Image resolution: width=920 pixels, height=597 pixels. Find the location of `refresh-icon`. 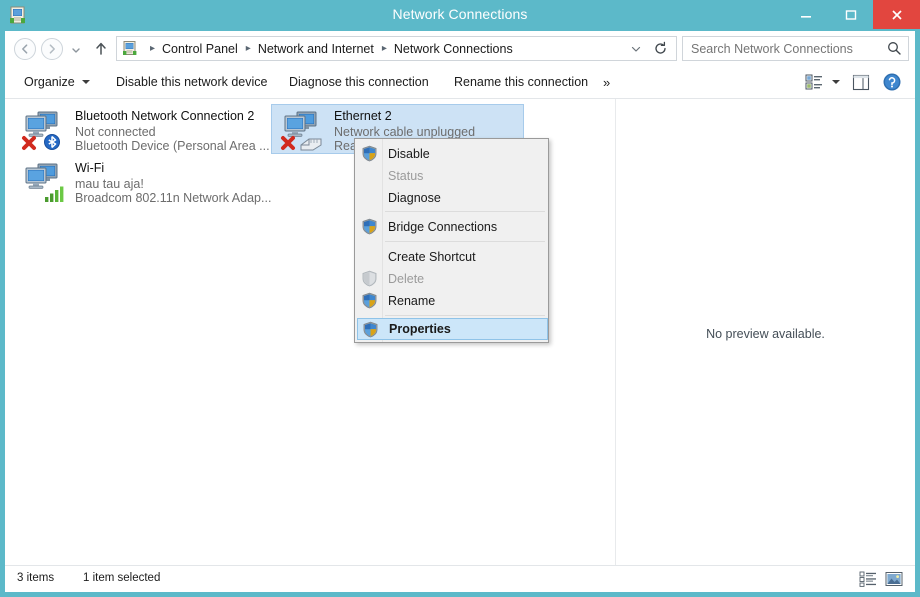

refresh-icon is located at coordinates (660, 48).